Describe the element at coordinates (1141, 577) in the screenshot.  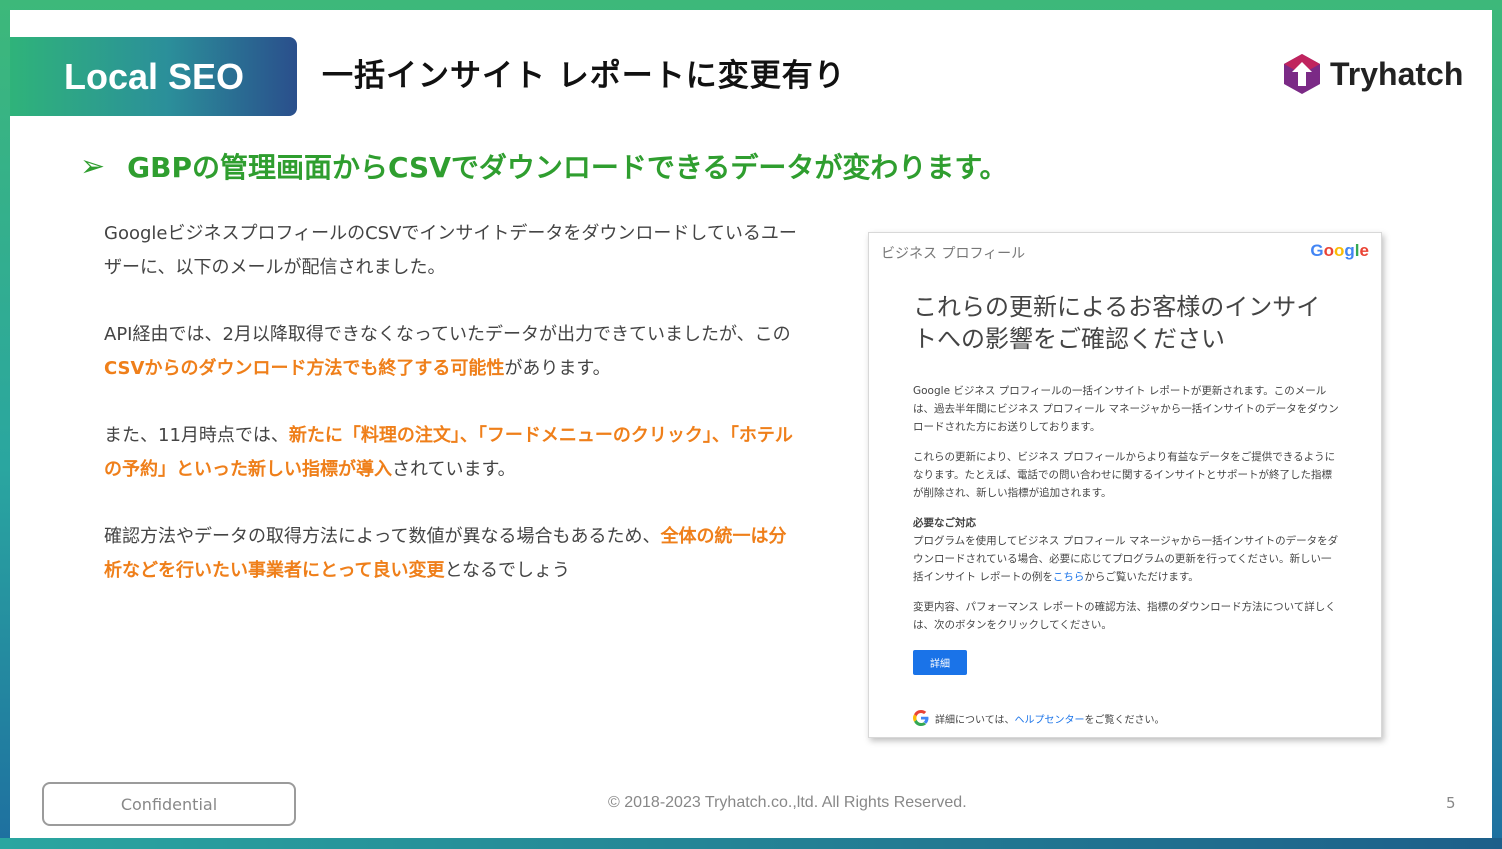
I see `text: からご覧いただけます。` at that location.